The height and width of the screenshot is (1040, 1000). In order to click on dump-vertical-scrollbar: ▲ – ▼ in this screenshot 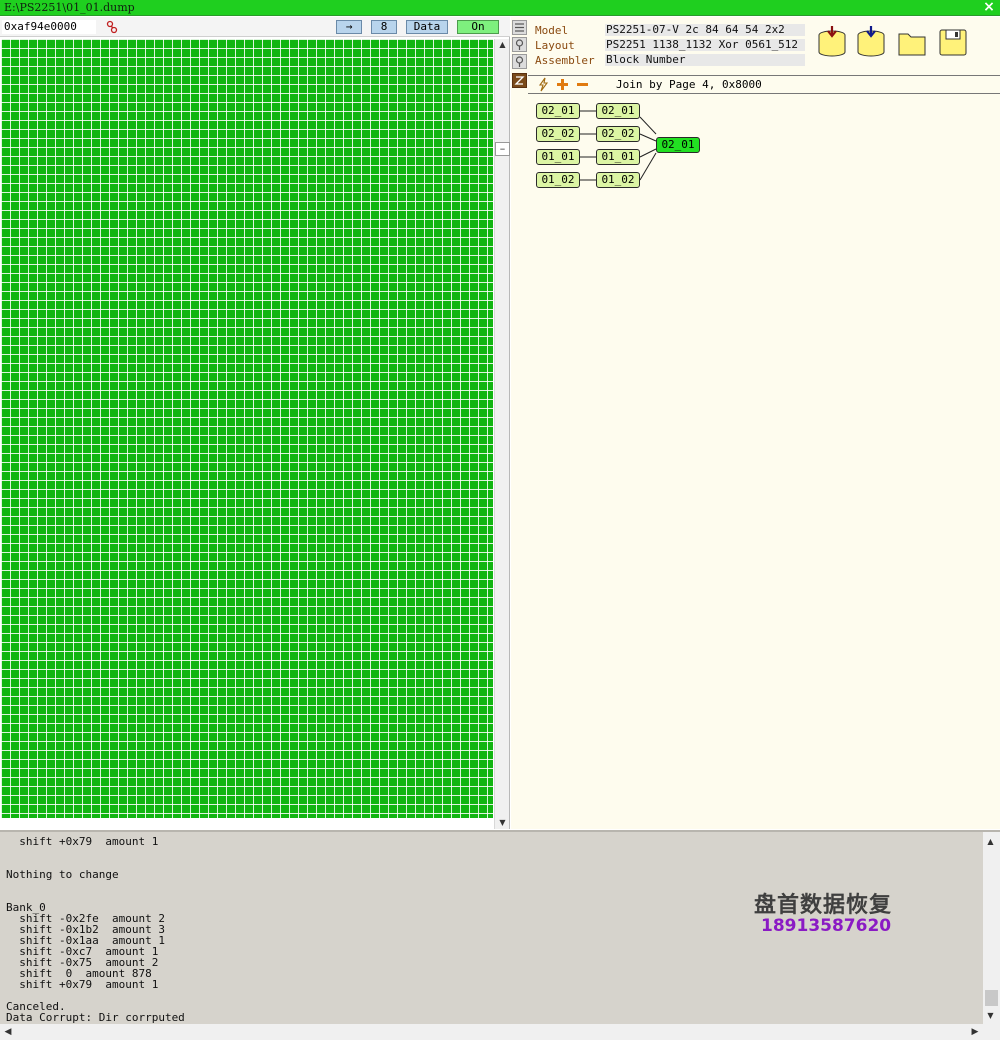, I will do `click(502, 434)`.